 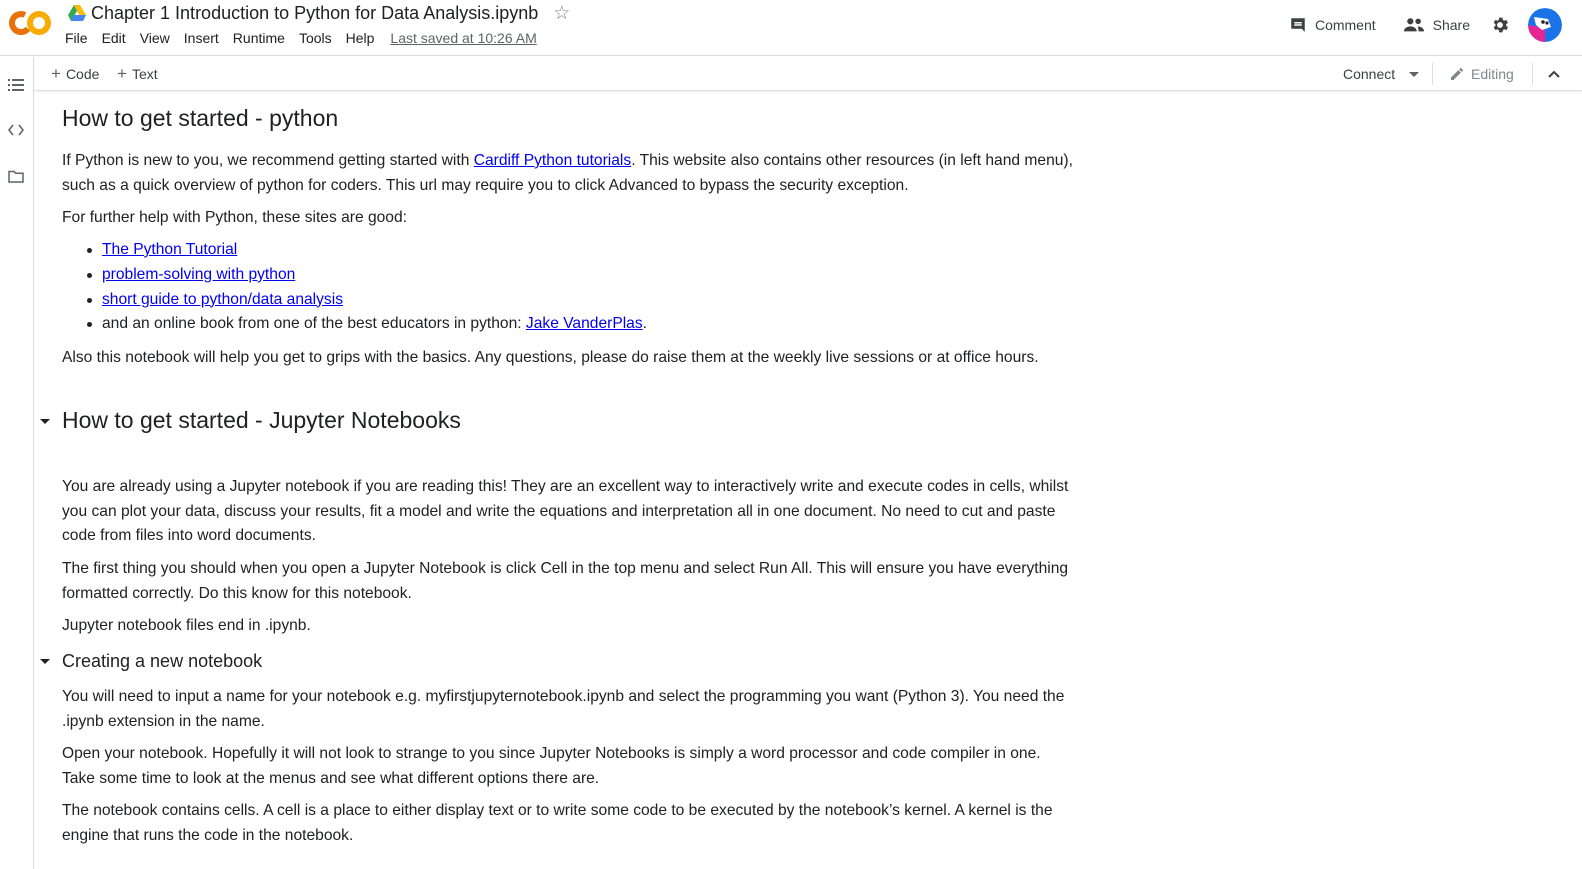 I want to click on share-label: Share, so click(x=1451, y=25).